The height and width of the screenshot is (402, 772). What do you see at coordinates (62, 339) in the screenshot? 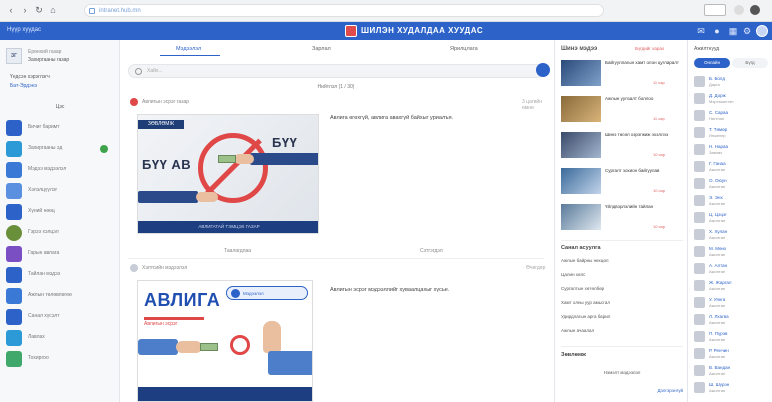
I see `sidebar-item-directory: Лавлах` at bounding box center [62, 339].